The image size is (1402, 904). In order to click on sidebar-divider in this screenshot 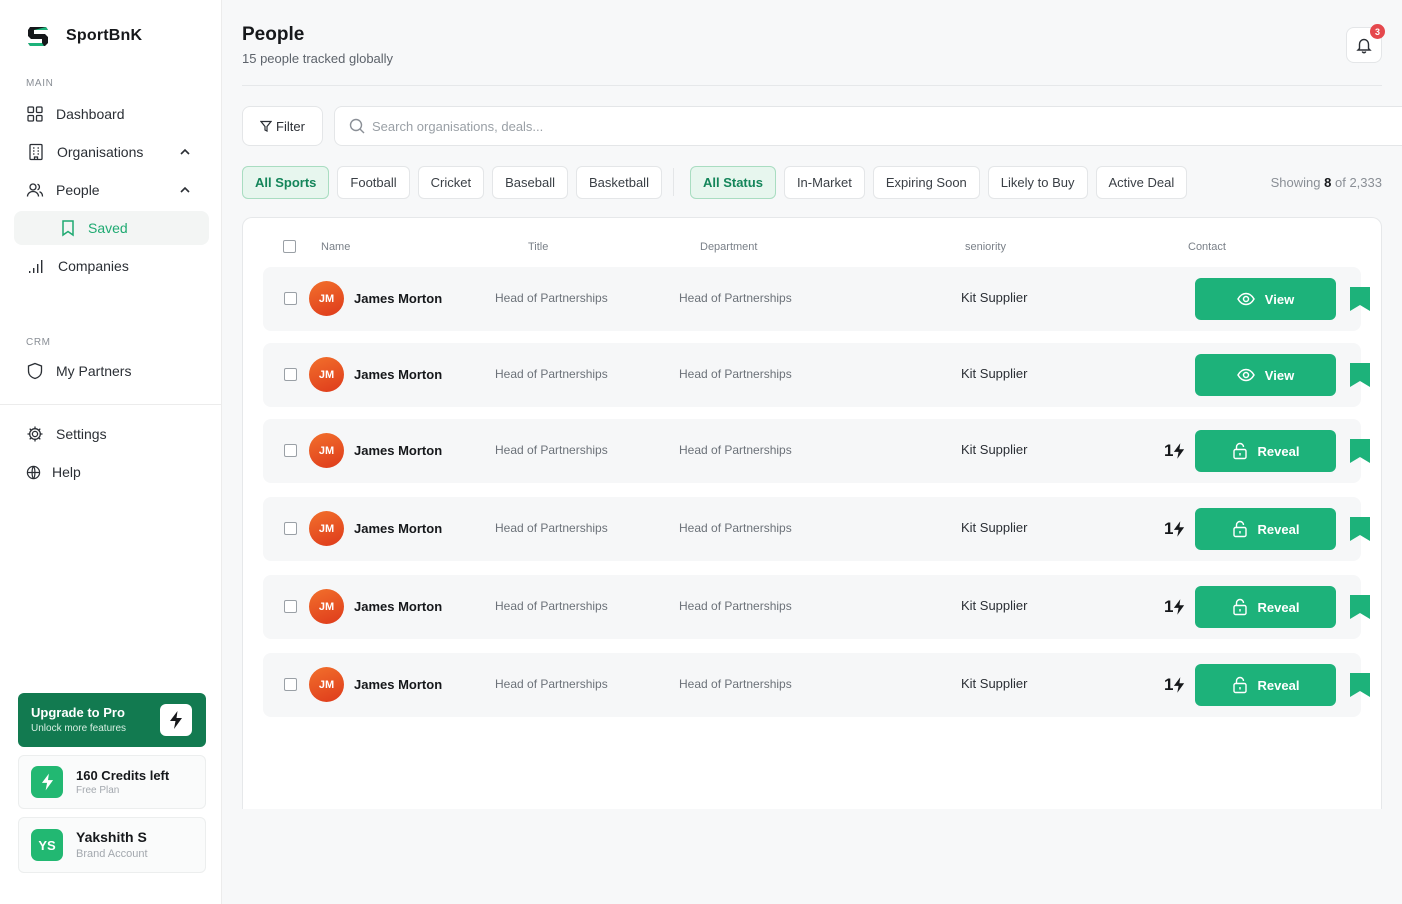, I will do `click(110, 404)`.